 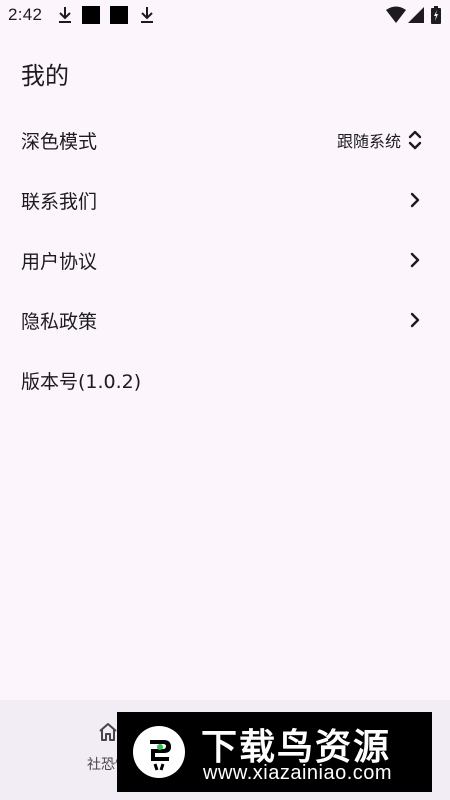 What do you see at coordinates (25, 14) in the screenshot?
I see `status-time: 2:42` at bounding box center [25, 14].